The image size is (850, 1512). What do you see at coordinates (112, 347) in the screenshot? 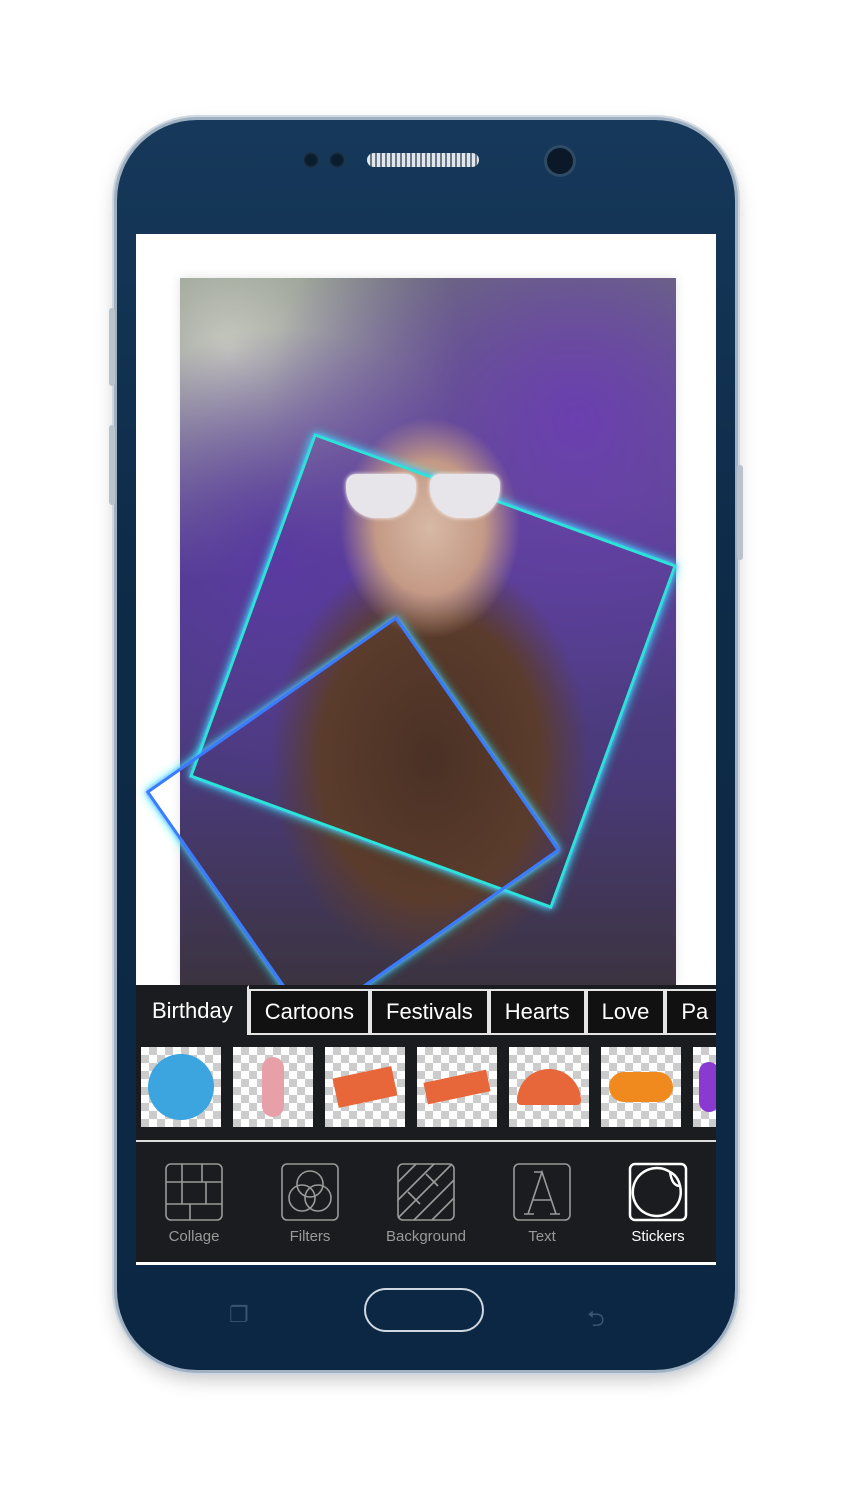
I see `volume-up-button` at bounding box center [112, 347].